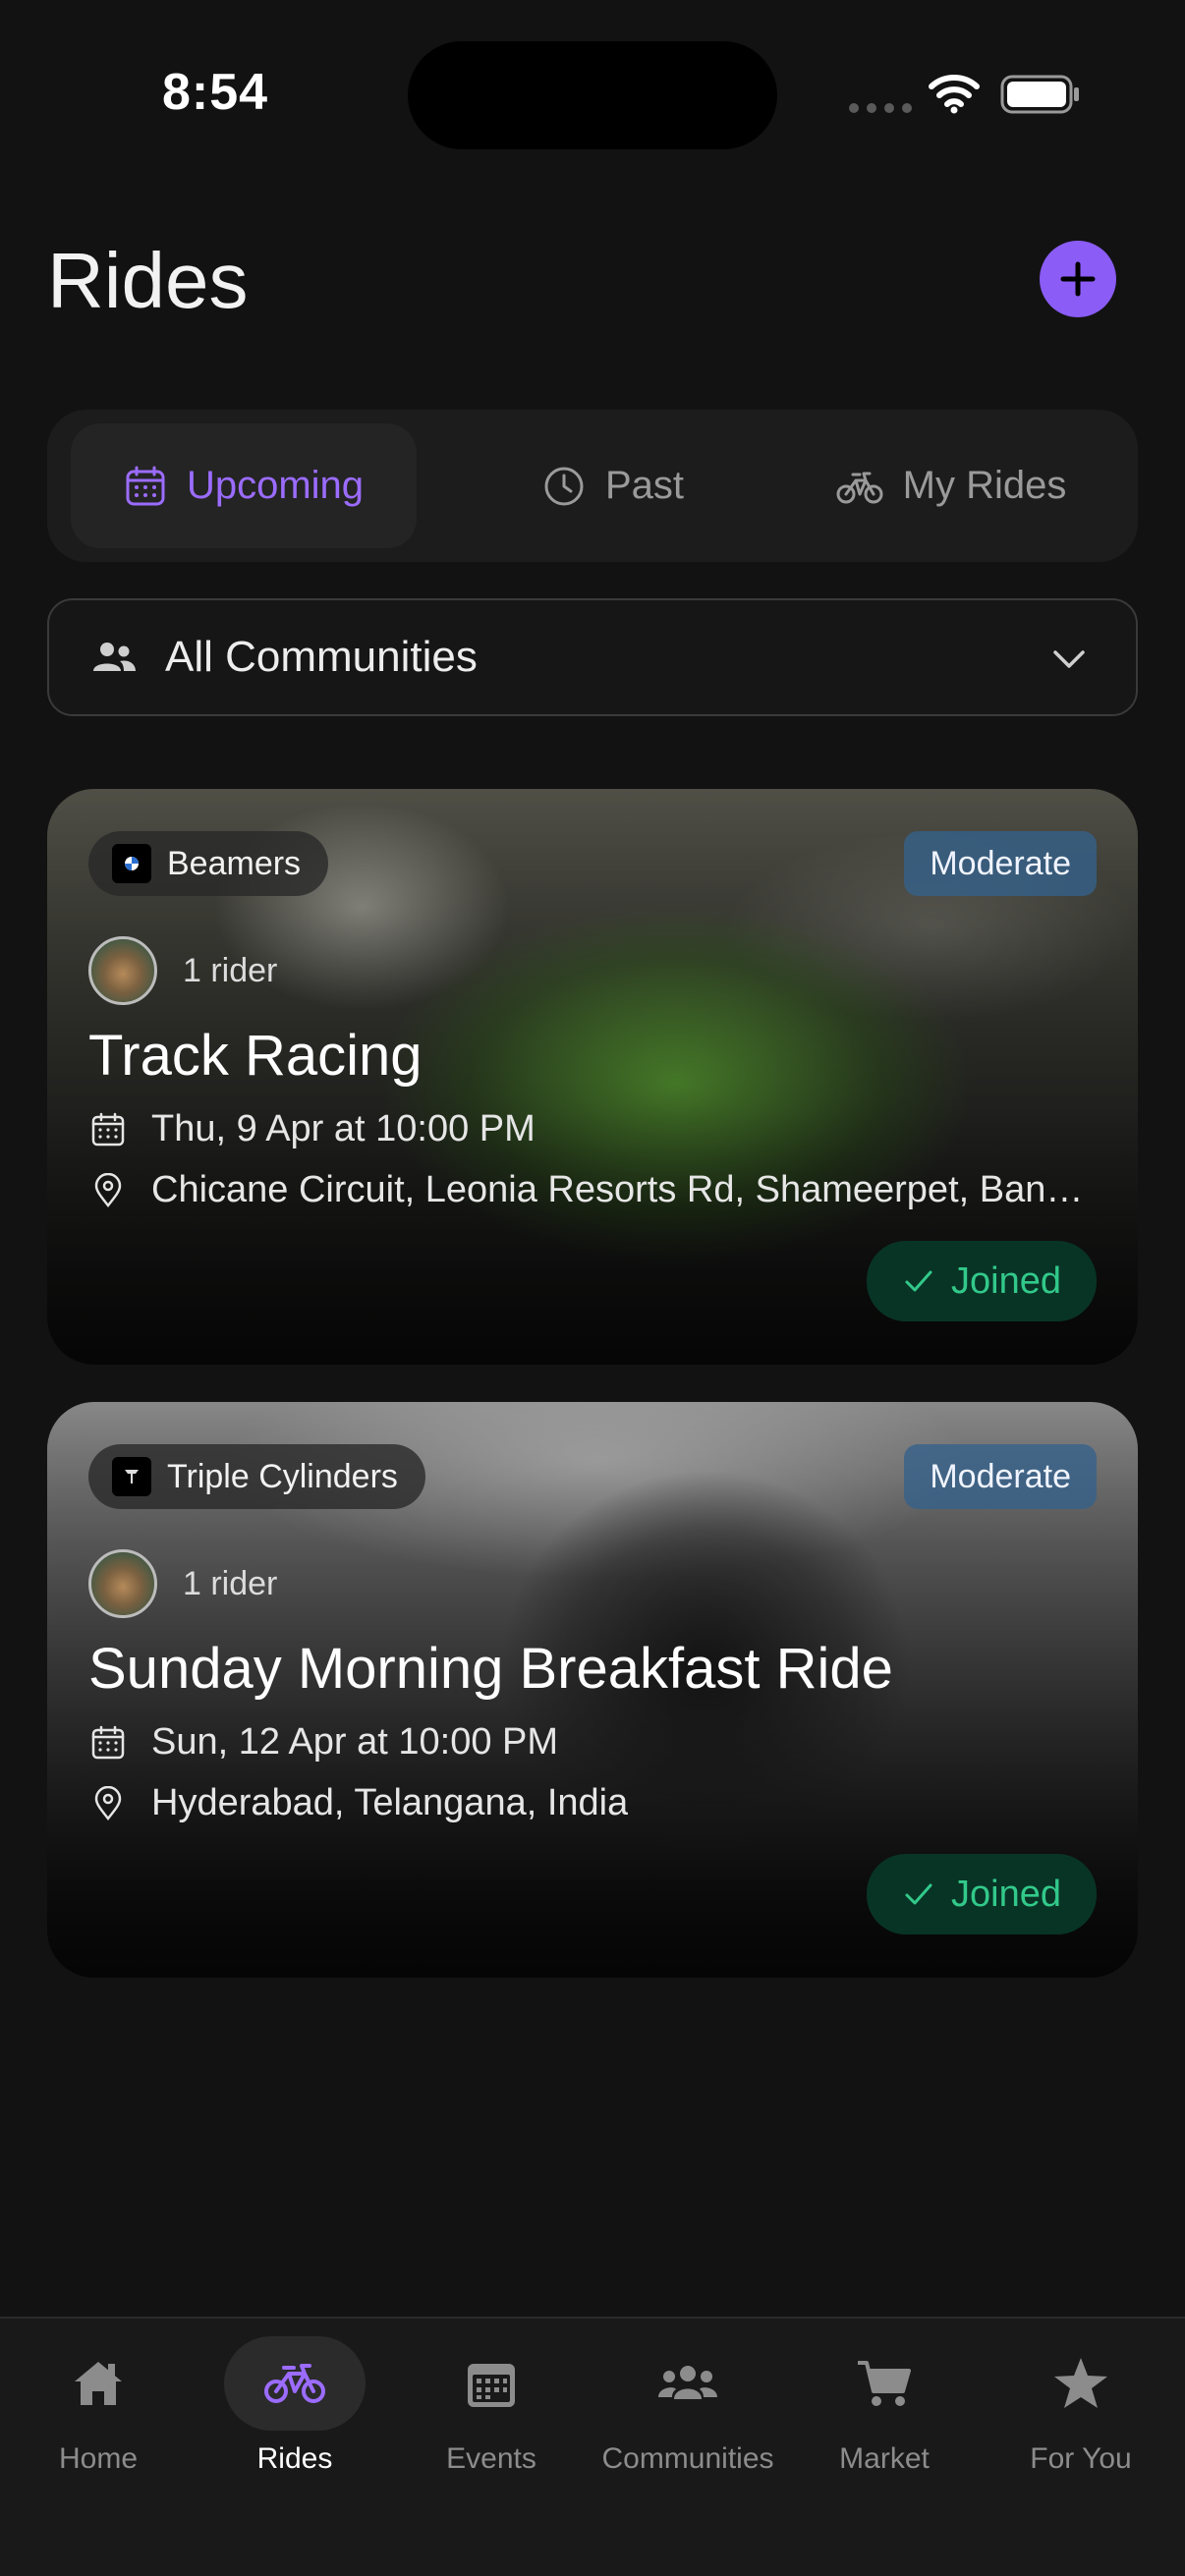  What do you see at coordinates (295, 2417) in the screenshot?
I see `nav-rides: Rides` at bounding box center [295, 2417].